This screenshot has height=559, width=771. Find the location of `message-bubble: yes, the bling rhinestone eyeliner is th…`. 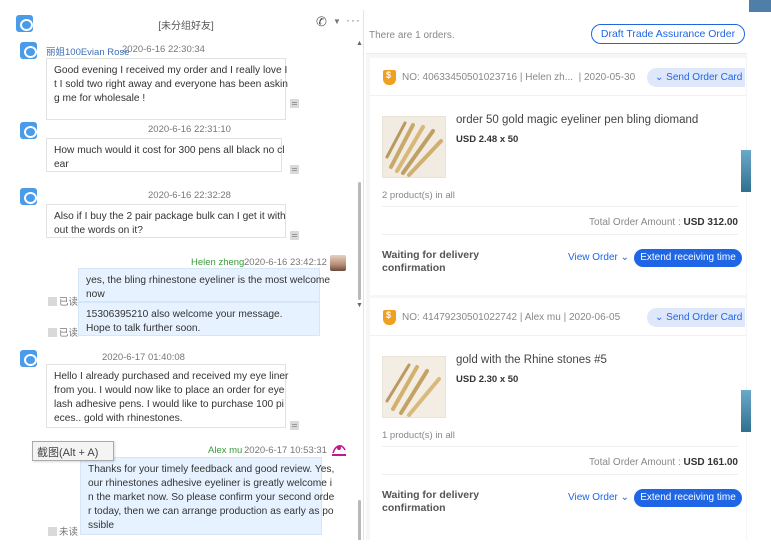

message-bubble: yes, the bling rhinestone eyeliner is th… is located at coordinates (204, 285).